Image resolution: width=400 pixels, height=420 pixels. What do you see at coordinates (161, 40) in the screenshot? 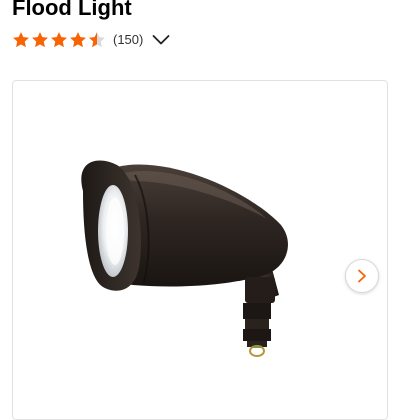
I see `chevron-down-icon` at bounding box center [161, 40].